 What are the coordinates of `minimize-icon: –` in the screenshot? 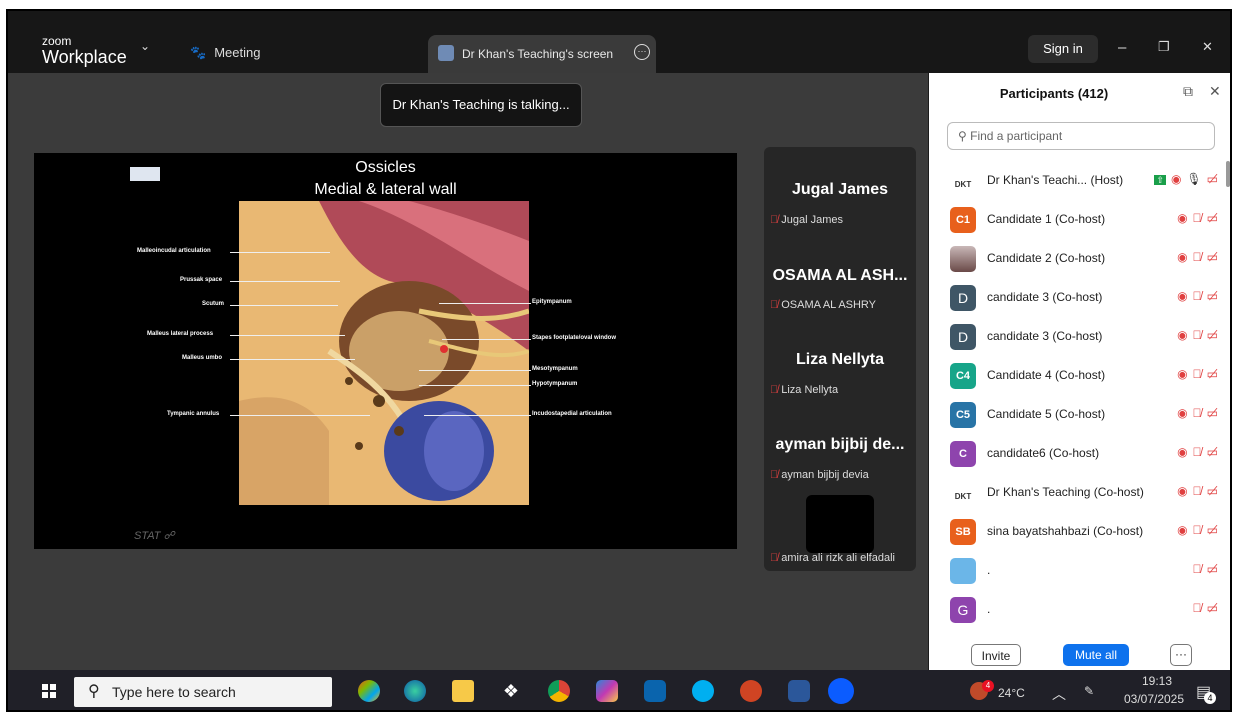 It's located at (1122, 47).